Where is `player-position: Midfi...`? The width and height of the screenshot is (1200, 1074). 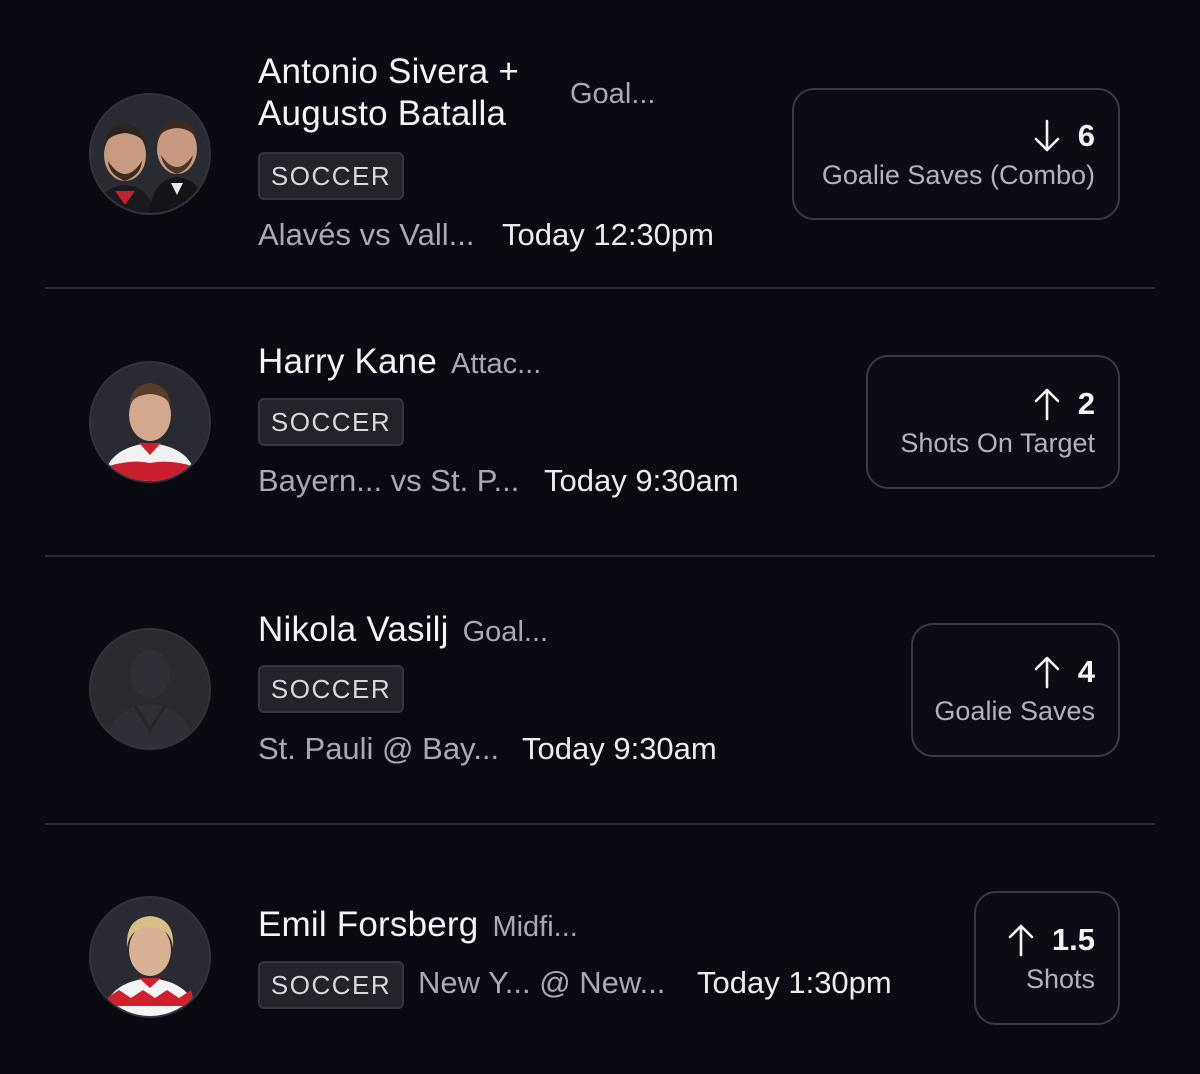 player-position: Midfi... is located at coordinates (535, 927).